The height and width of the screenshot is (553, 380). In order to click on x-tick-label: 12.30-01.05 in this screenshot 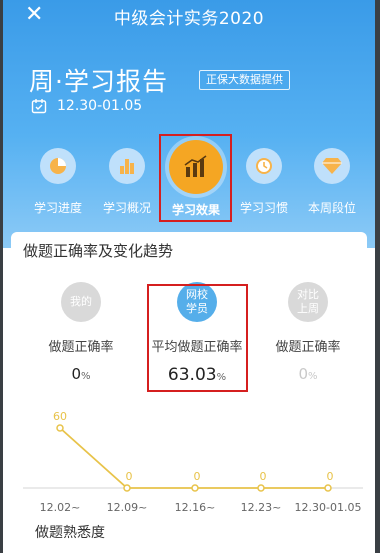, I will do `click(328, 507)`.